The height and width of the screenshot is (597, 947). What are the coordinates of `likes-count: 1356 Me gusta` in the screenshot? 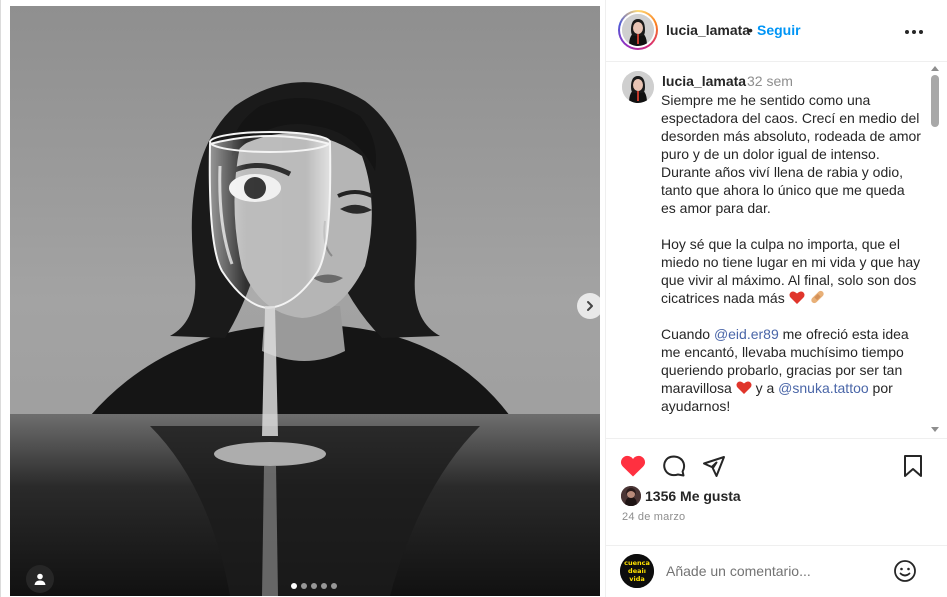 It's located at (693, 496).